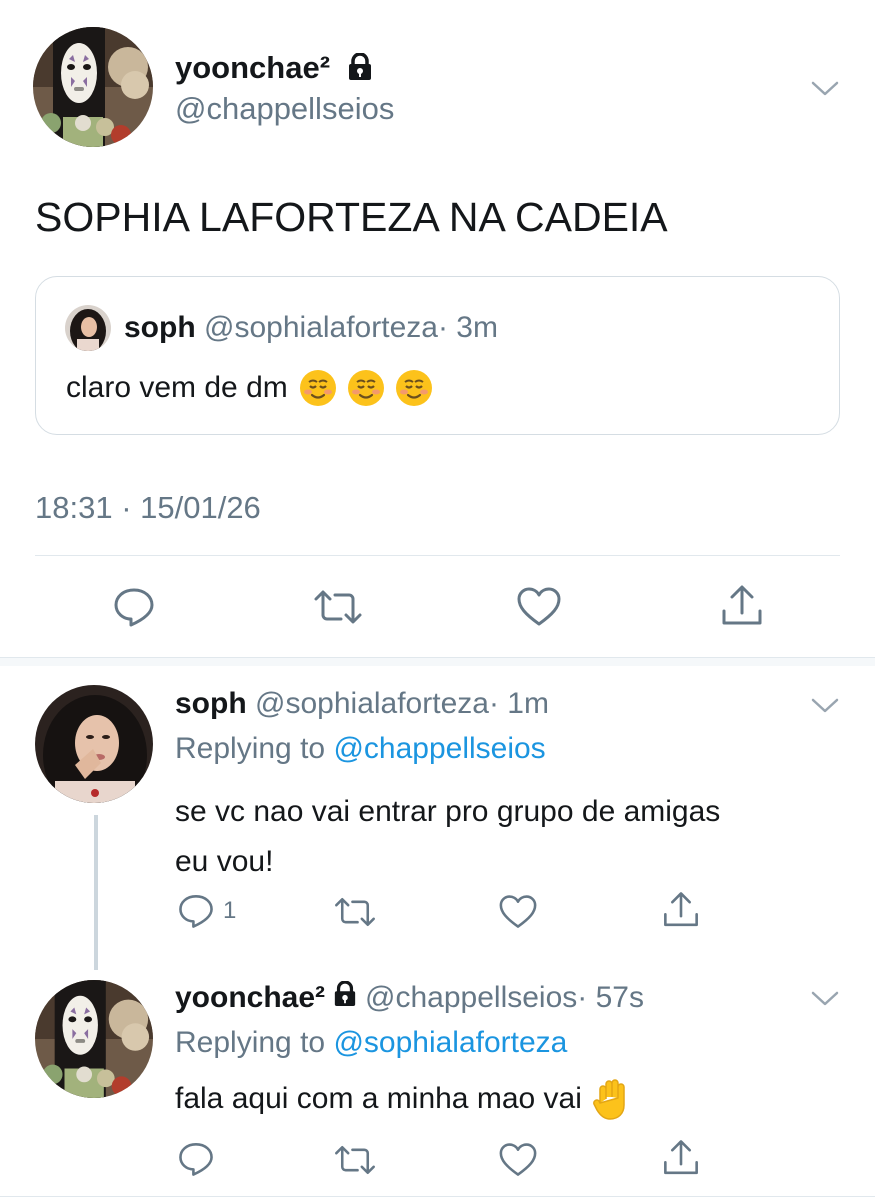  I want to click on display-name: soph, so click(211, 703).